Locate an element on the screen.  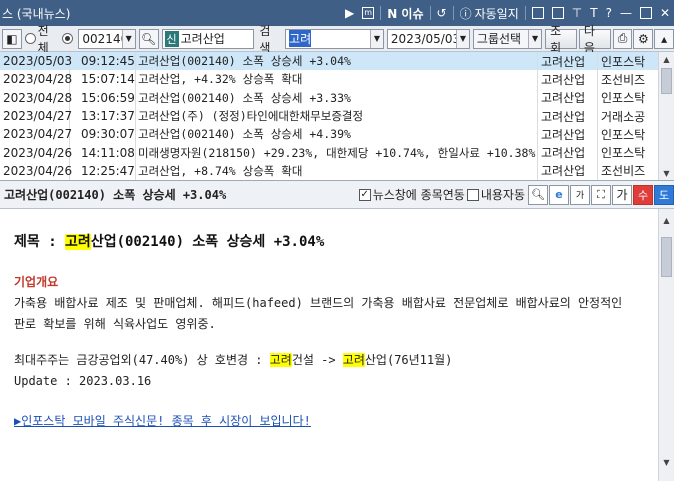
shareholder-prefix: 최대주주는 금강공업외(47.40%) 상 호변경 : is located at coordinates (142, 360).